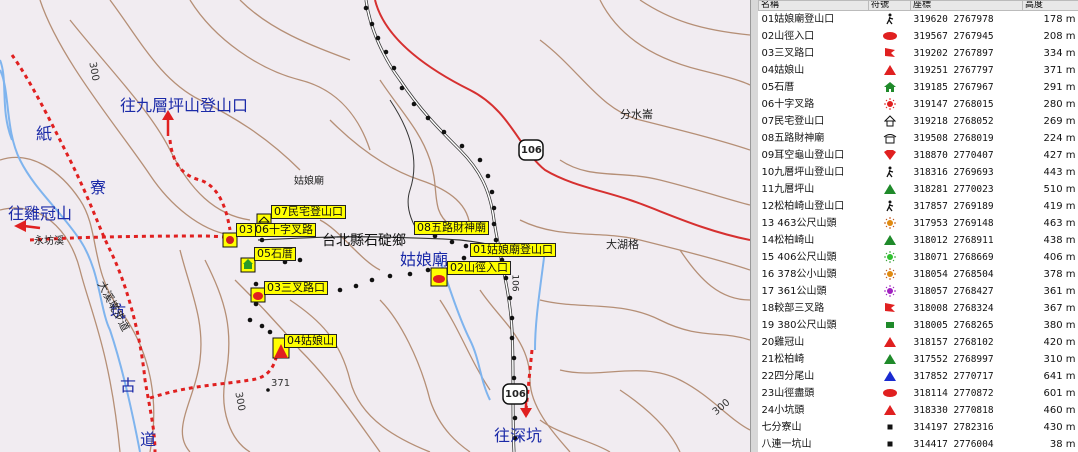 This screenshot has height=452, width=1078. What do you see at coordinates (1059, 393) in the screenshot?
I see `waypoint-altitude-cell: 601 m` at bounding box center [1059, 393].